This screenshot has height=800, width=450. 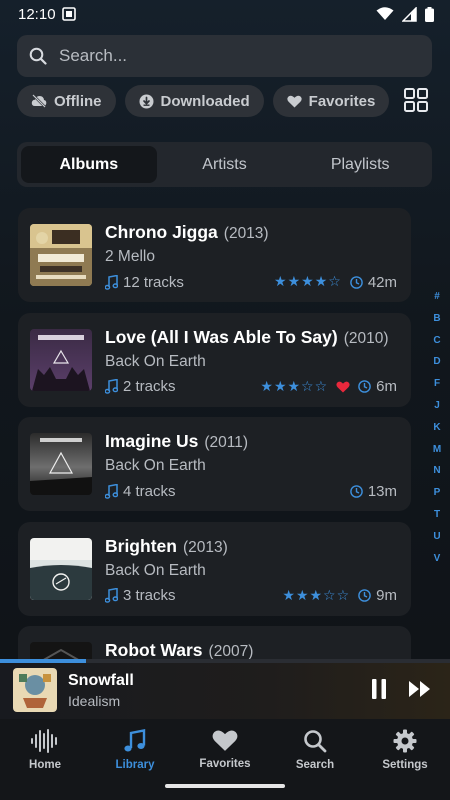 I want to click on track-count: 12 tracks, so click(x=153, y=282).